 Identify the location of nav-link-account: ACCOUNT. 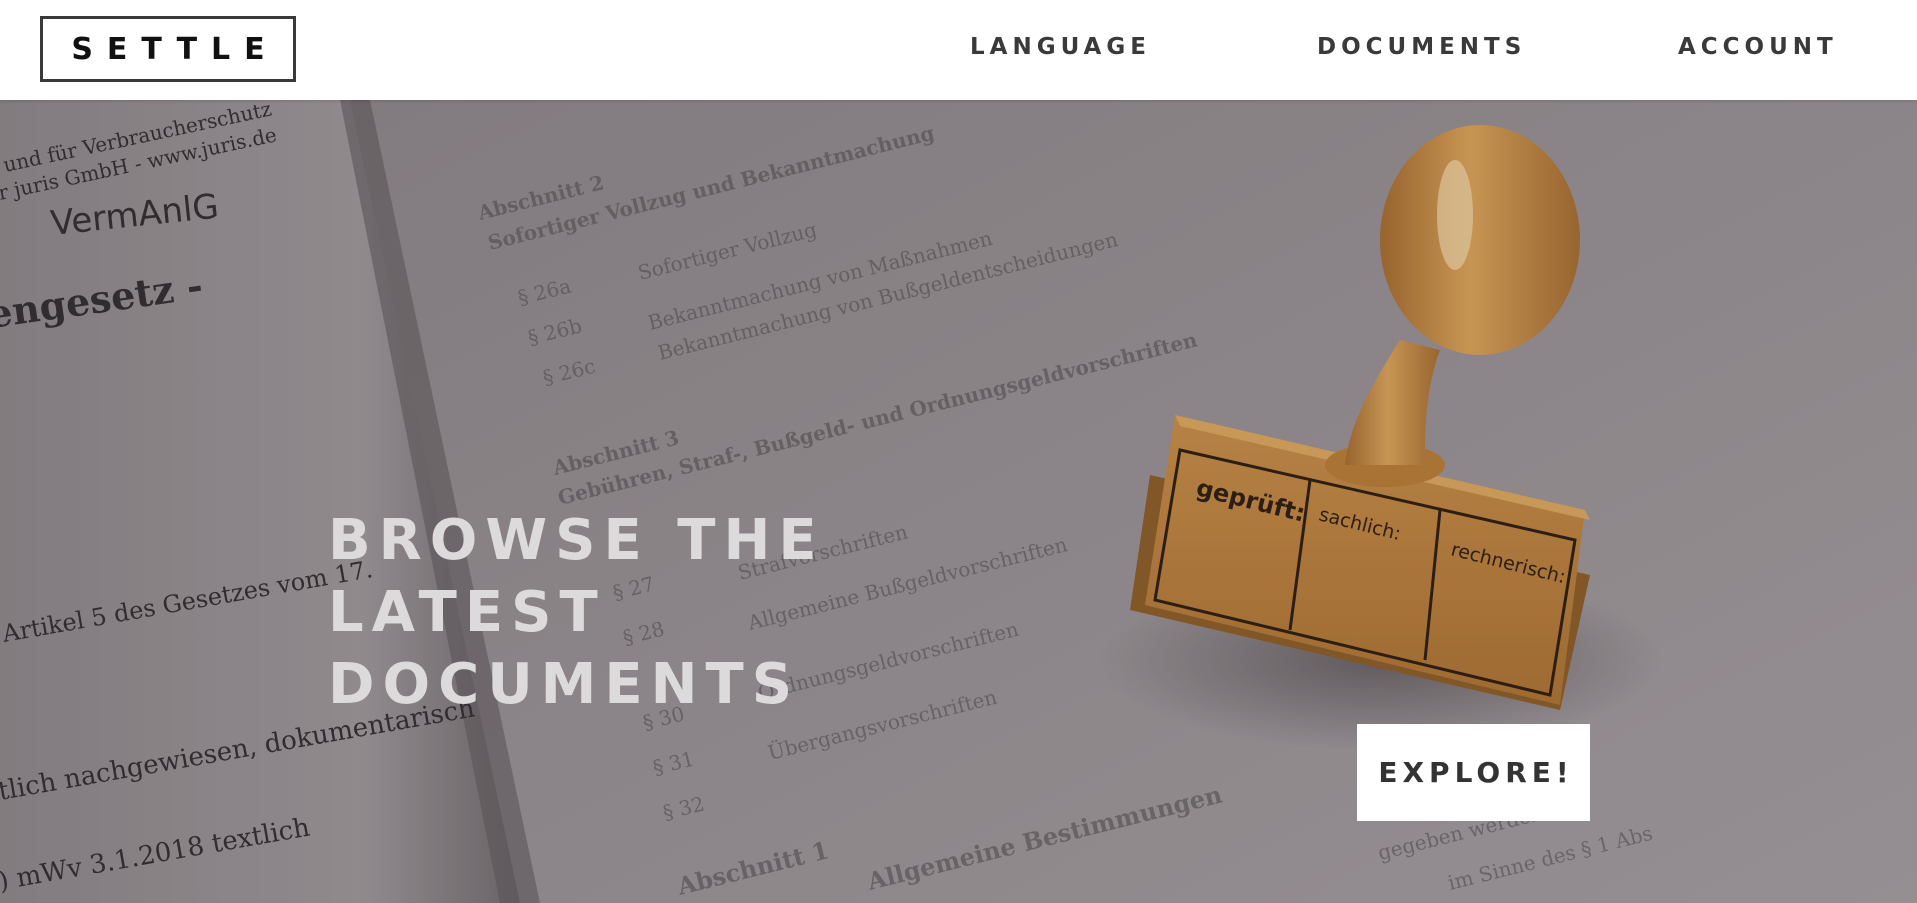
(1758, 47).